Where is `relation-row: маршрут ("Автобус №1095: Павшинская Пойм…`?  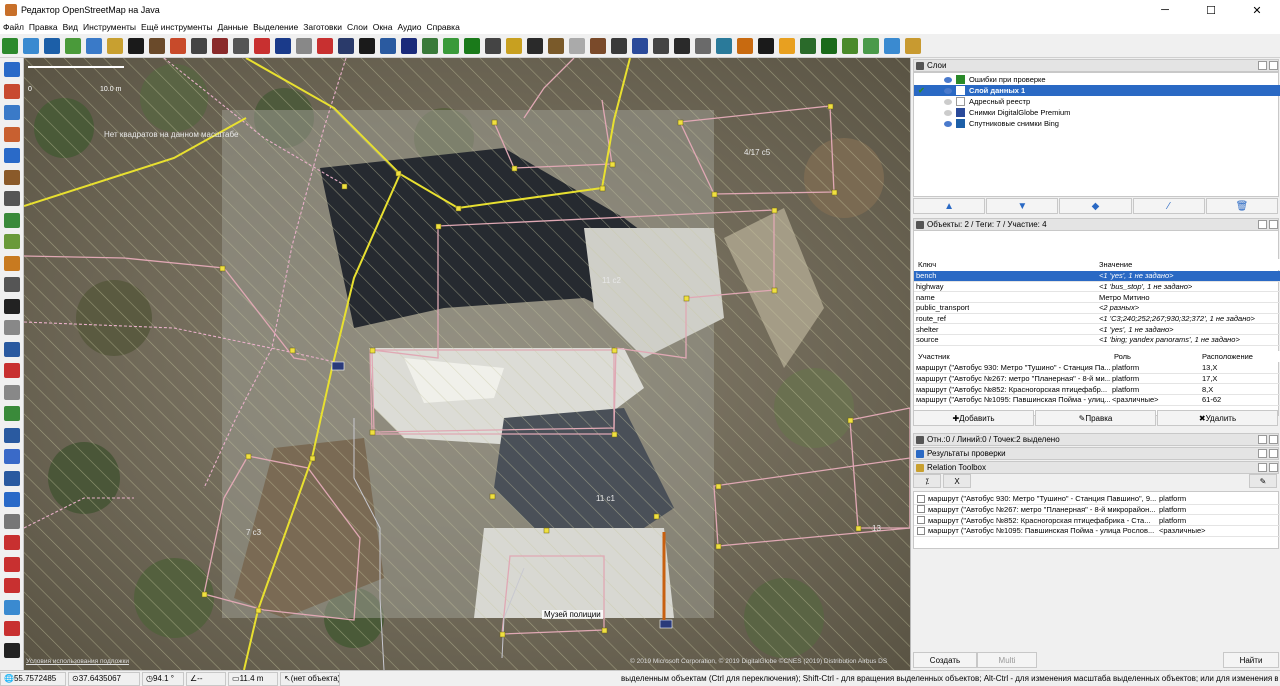 relation-row: маршрут ("Автобус №1095: Павшинская Пойм… is located at coordinates (1097, 531).